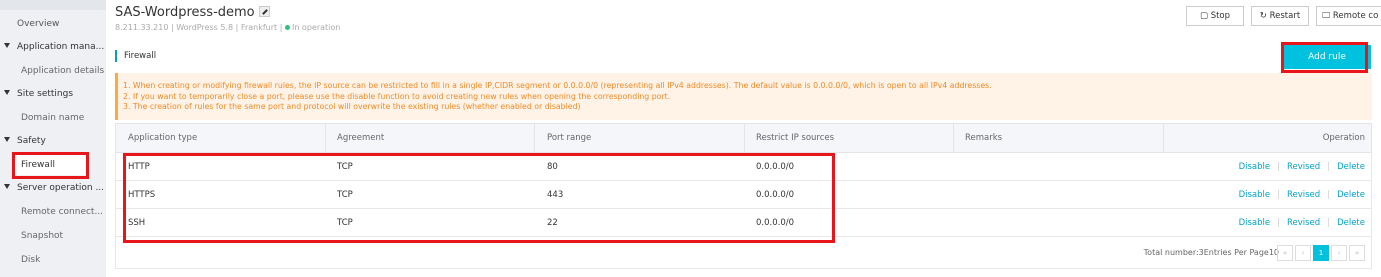  Describe the element at coordinates (1205, 16) in the screenshot. I see `stop-icon: ▢` at that location.